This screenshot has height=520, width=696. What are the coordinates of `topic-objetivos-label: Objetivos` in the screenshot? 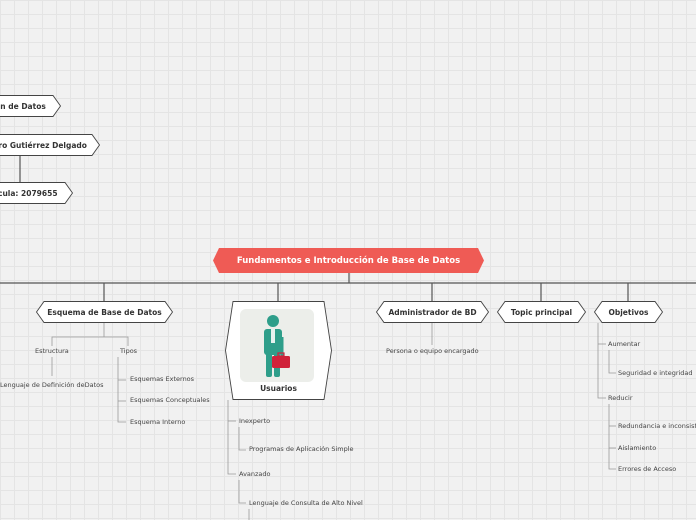 It's located at (628, 312).